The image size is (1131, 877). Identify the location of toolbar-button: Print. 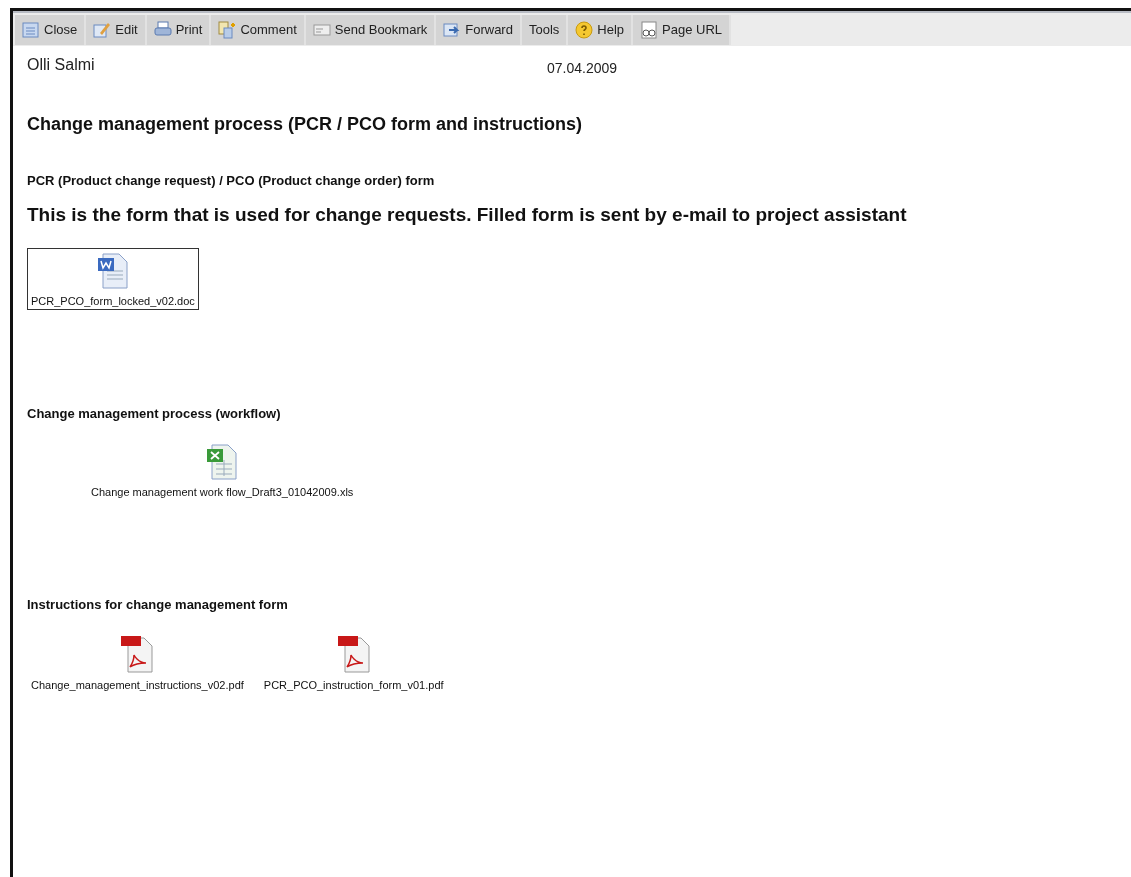
(179, 29).